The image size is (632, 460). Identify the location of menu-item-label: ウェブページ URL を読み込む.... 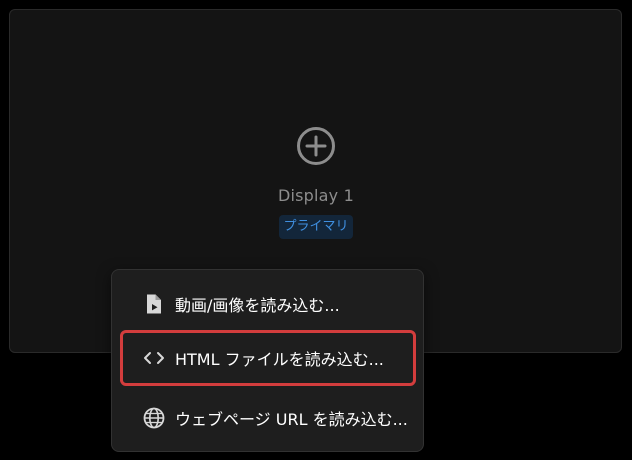
(291, 419).